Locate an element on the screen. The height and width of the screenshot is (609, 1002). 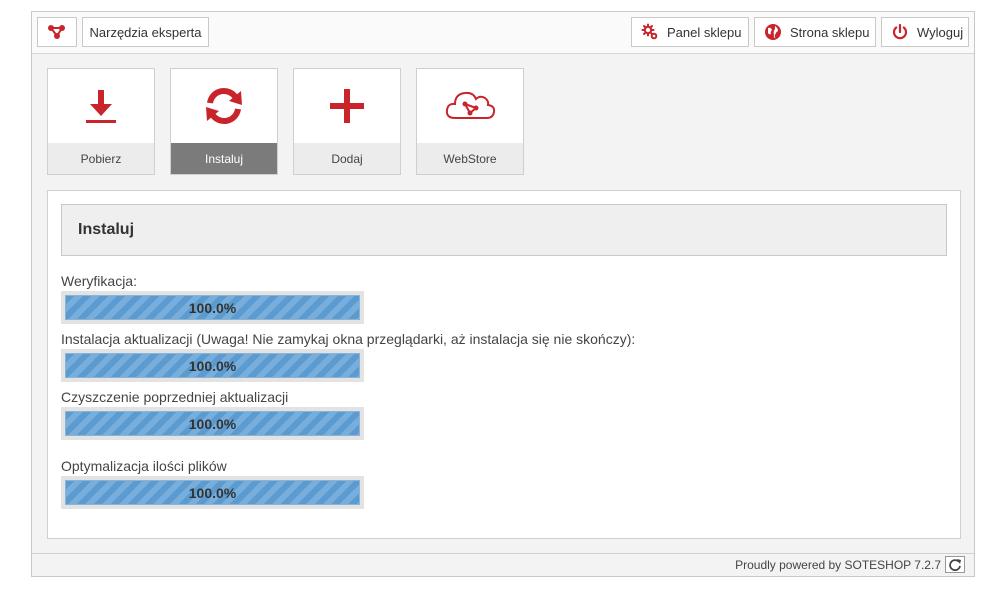
expert-tools-button: Narzędzia eksperta is located at coordinates (145, 32).